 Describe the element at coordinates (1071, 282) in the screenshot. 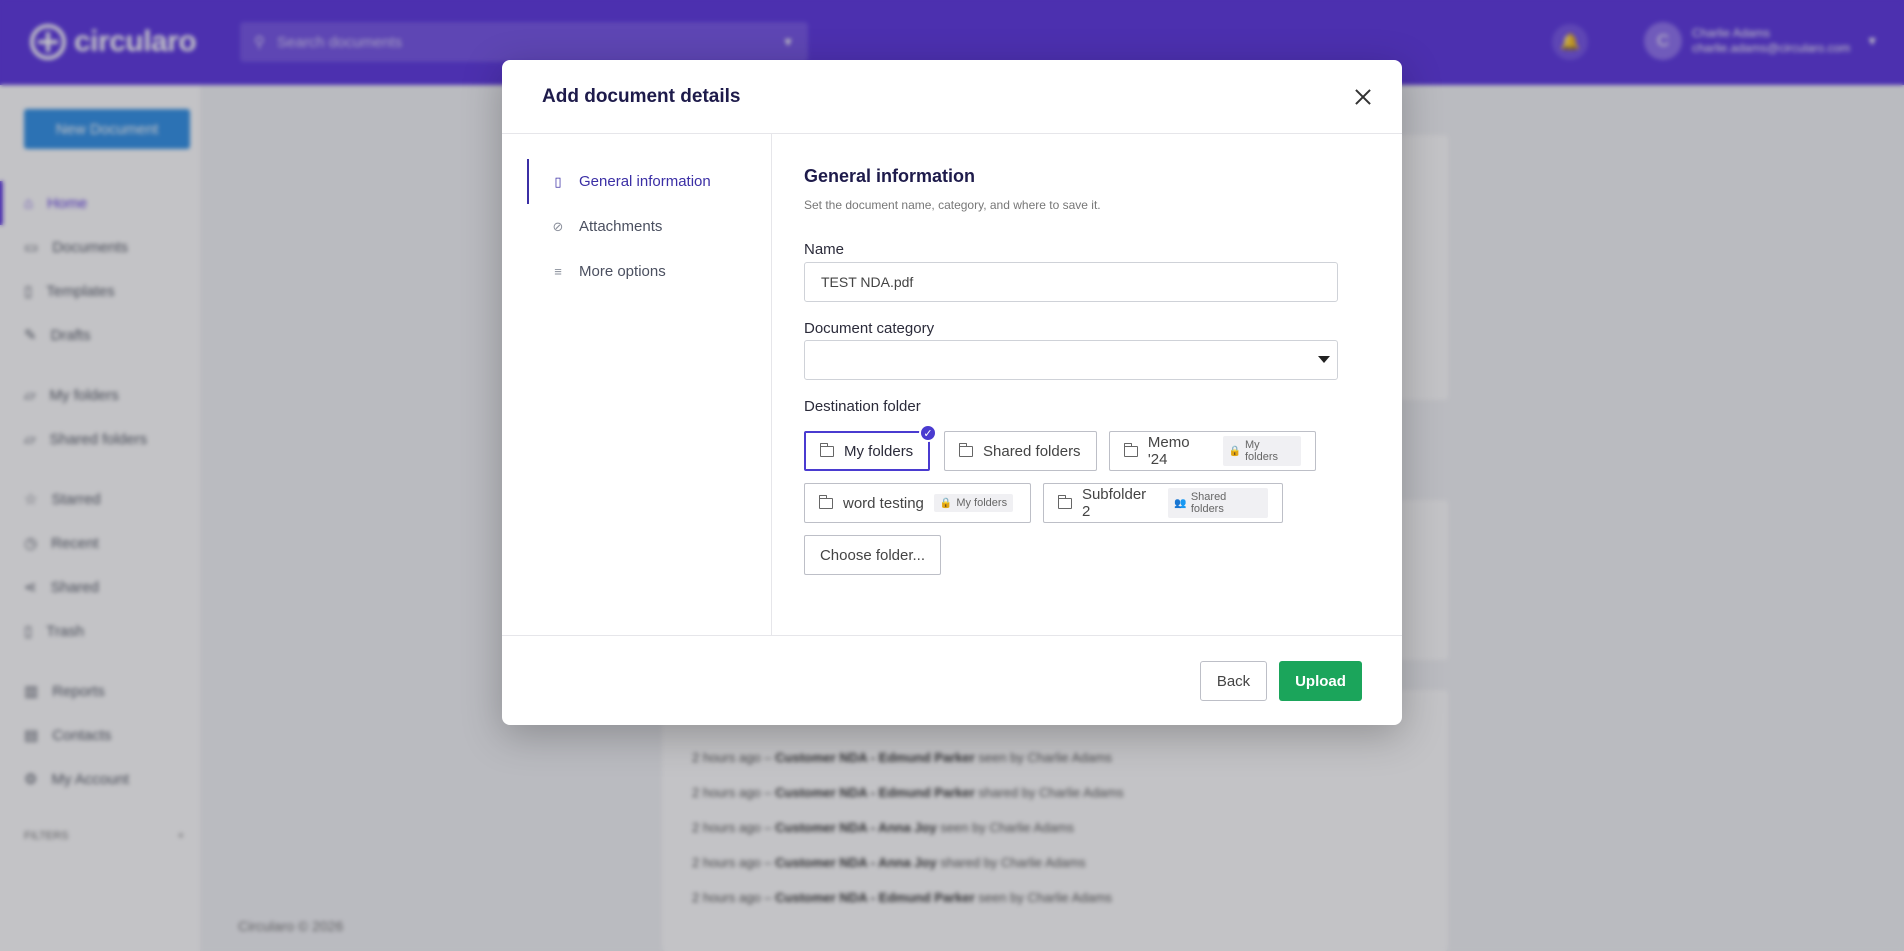

I see `name-input: TEST NDA.pdf` at that location.